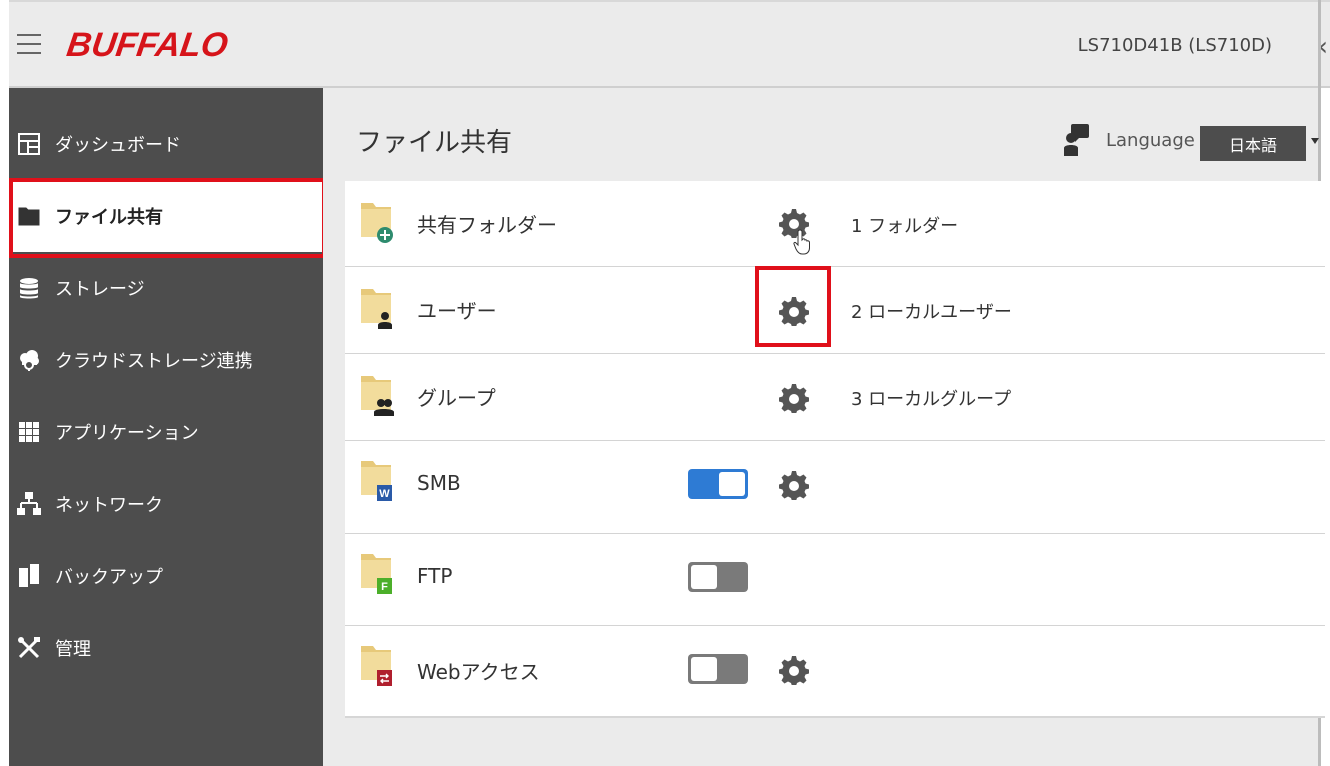  I want to click on folder-count: 1 フォルダー, so click(905, 226).